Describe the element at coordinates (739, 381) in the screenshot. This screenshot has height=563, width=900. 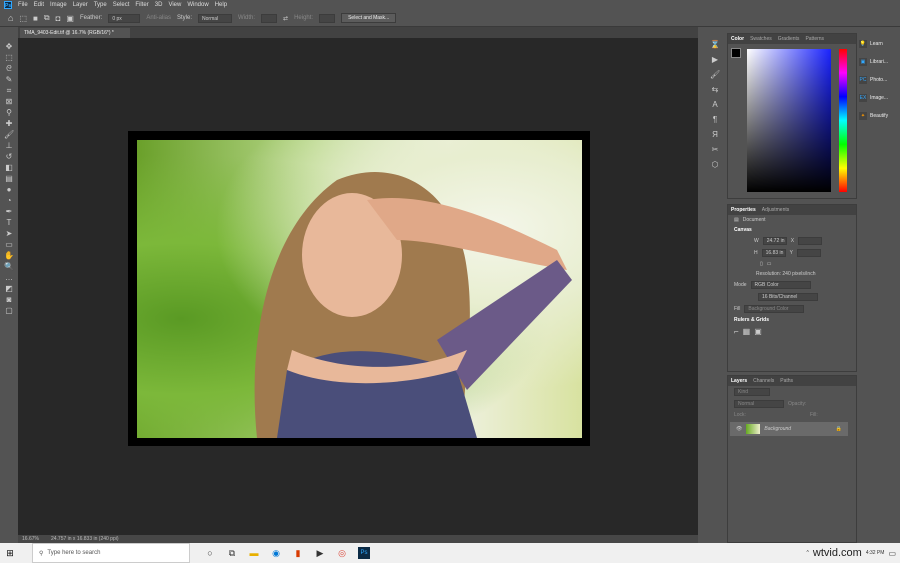
I see `tab-layers: Layers` at that location.